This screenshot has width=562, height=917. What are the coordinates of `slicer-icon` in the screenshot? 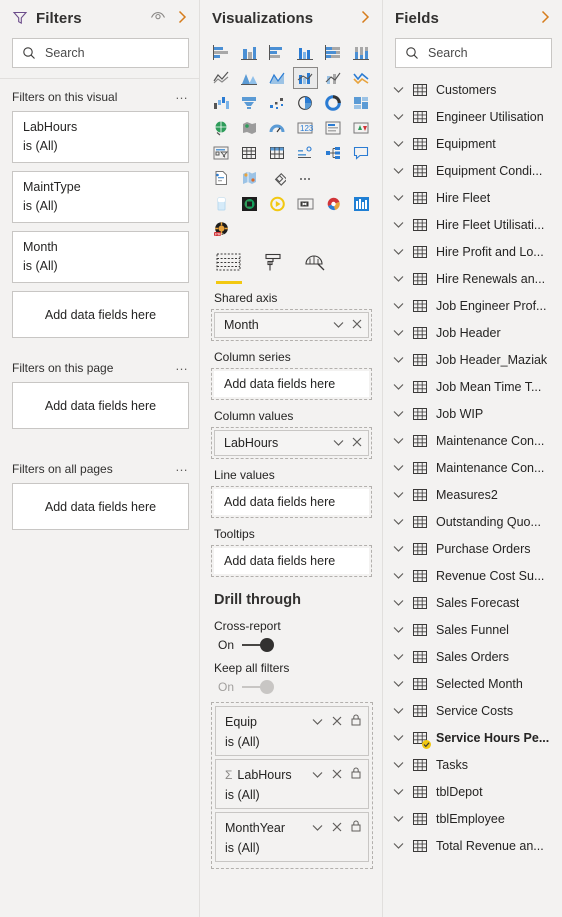 It's located at (222, 153).